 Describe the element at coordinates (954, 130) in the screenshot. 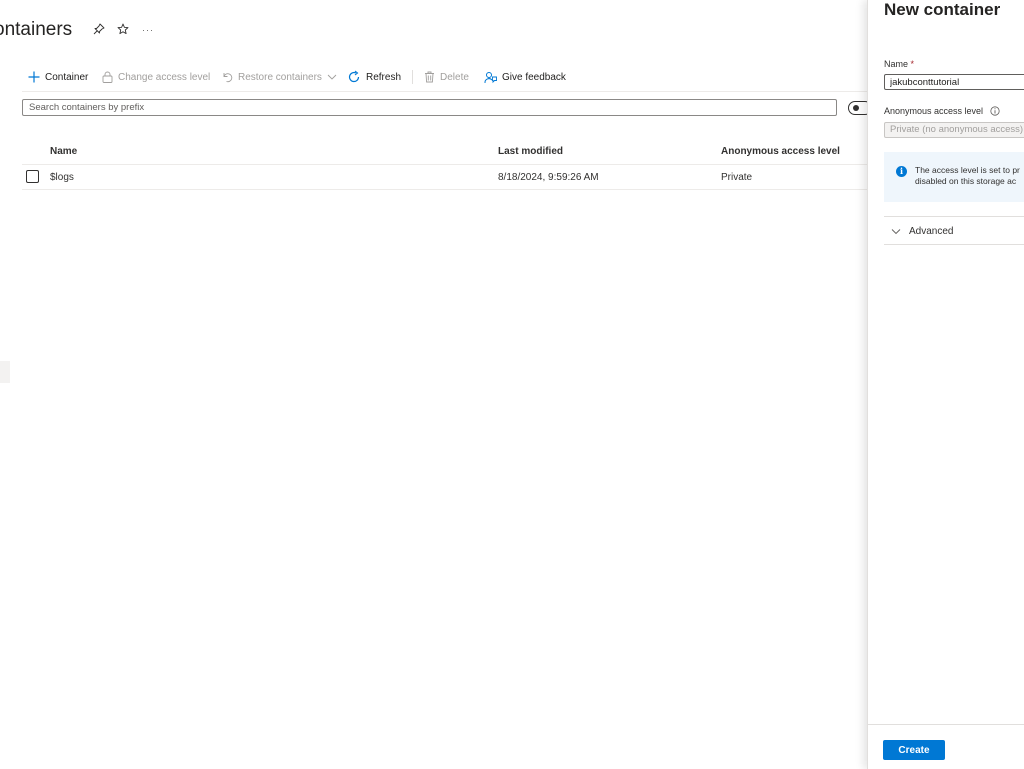

I see `access-level-dropdown: Private (no anonymous access)` at that location.